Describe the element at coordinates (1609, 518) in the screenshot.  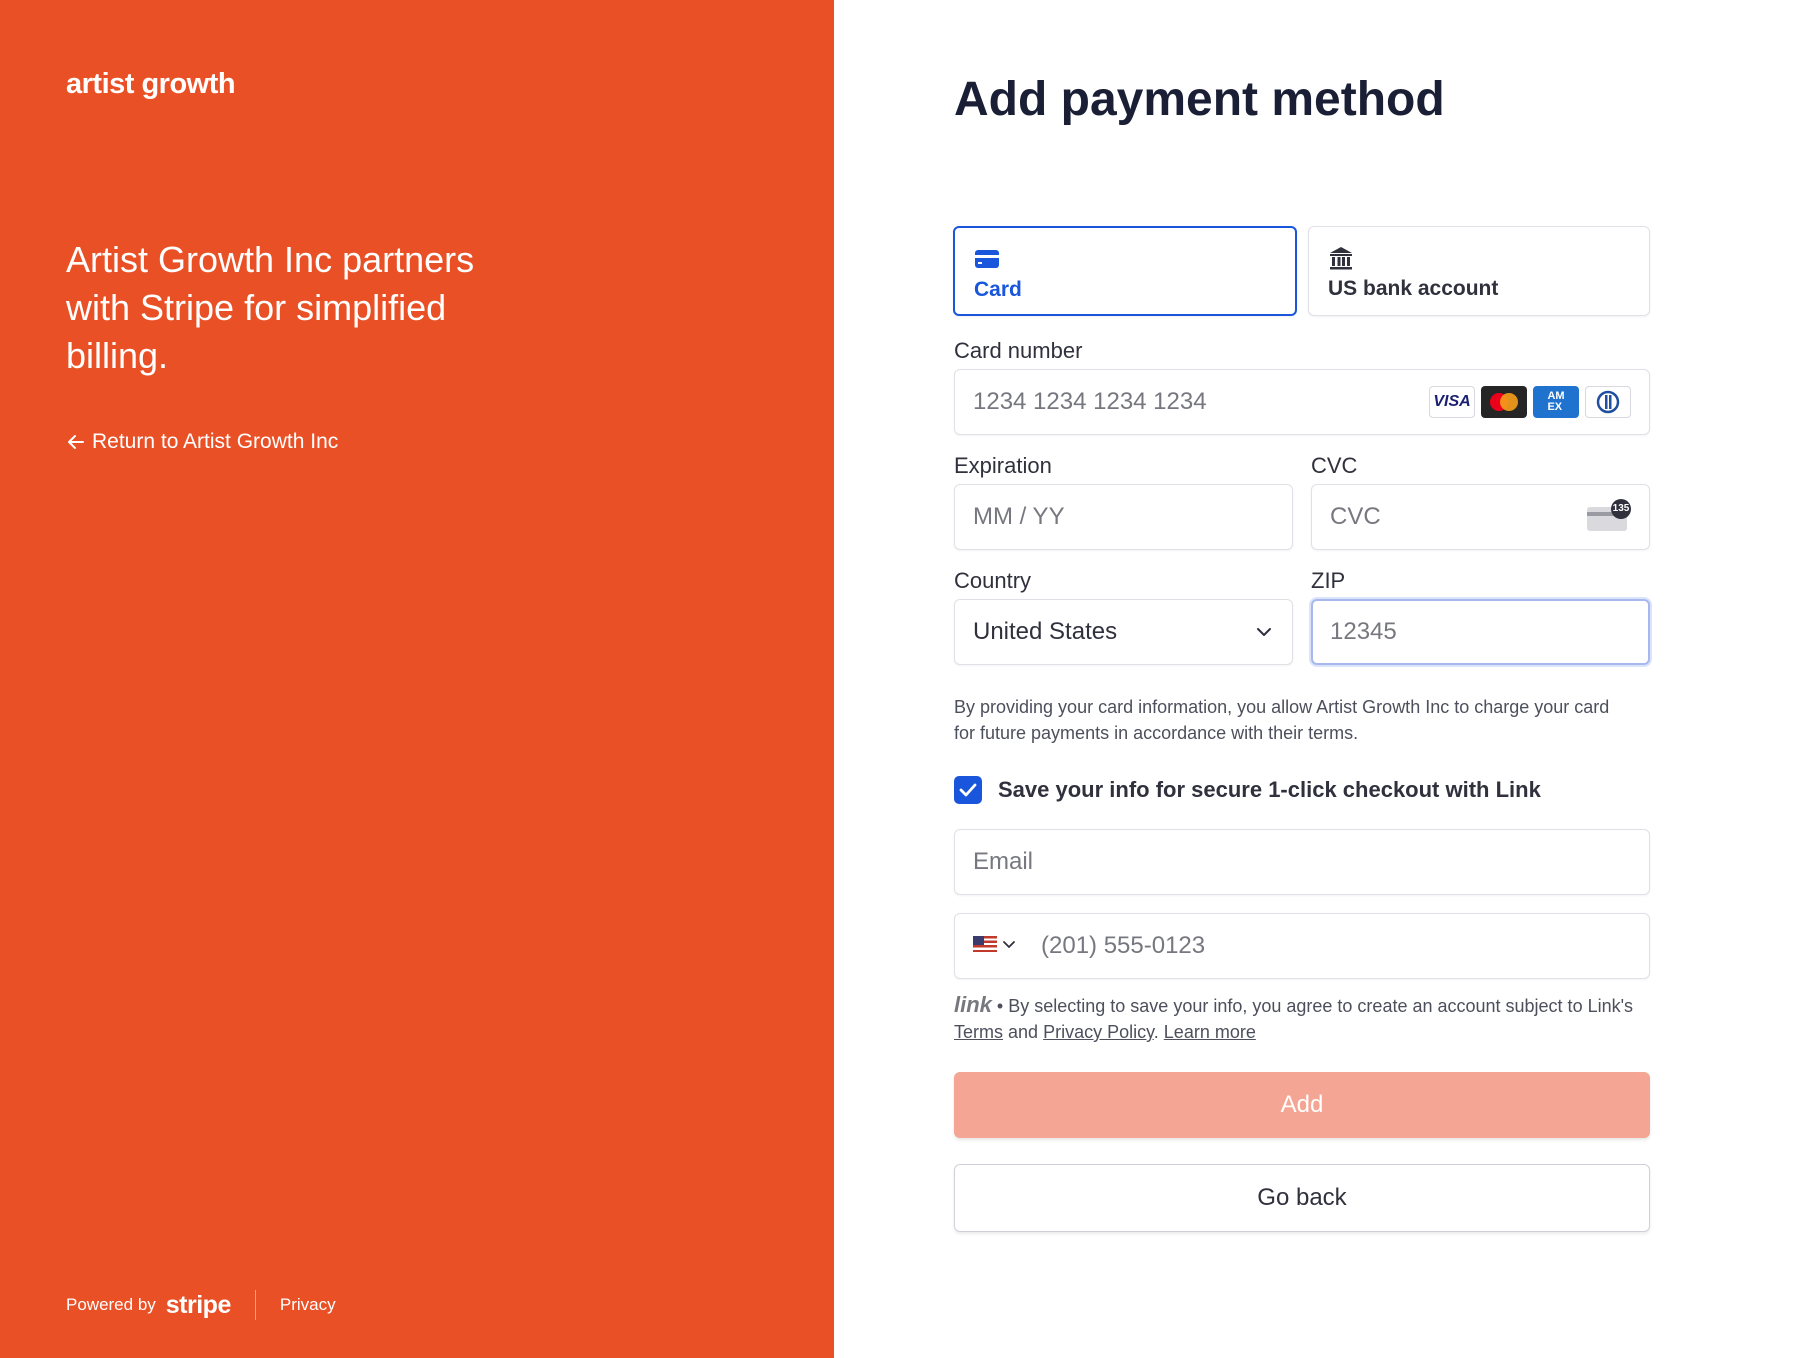
I see `cvc-hint-icon: 135` at that location.